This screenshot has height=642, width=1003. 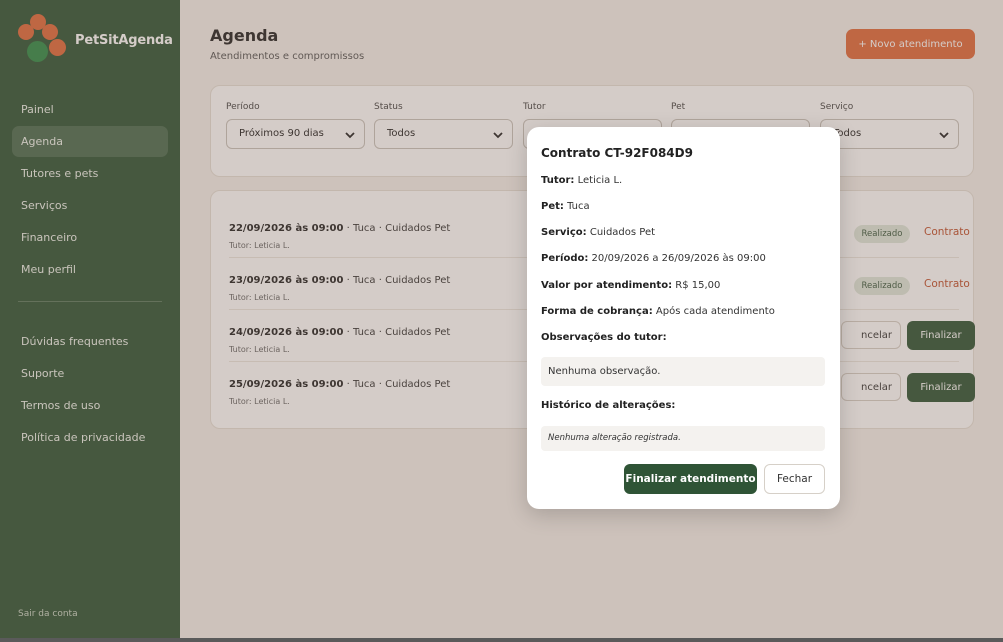 I want to click on close-button: Fechar, so click(x=794, y=479).